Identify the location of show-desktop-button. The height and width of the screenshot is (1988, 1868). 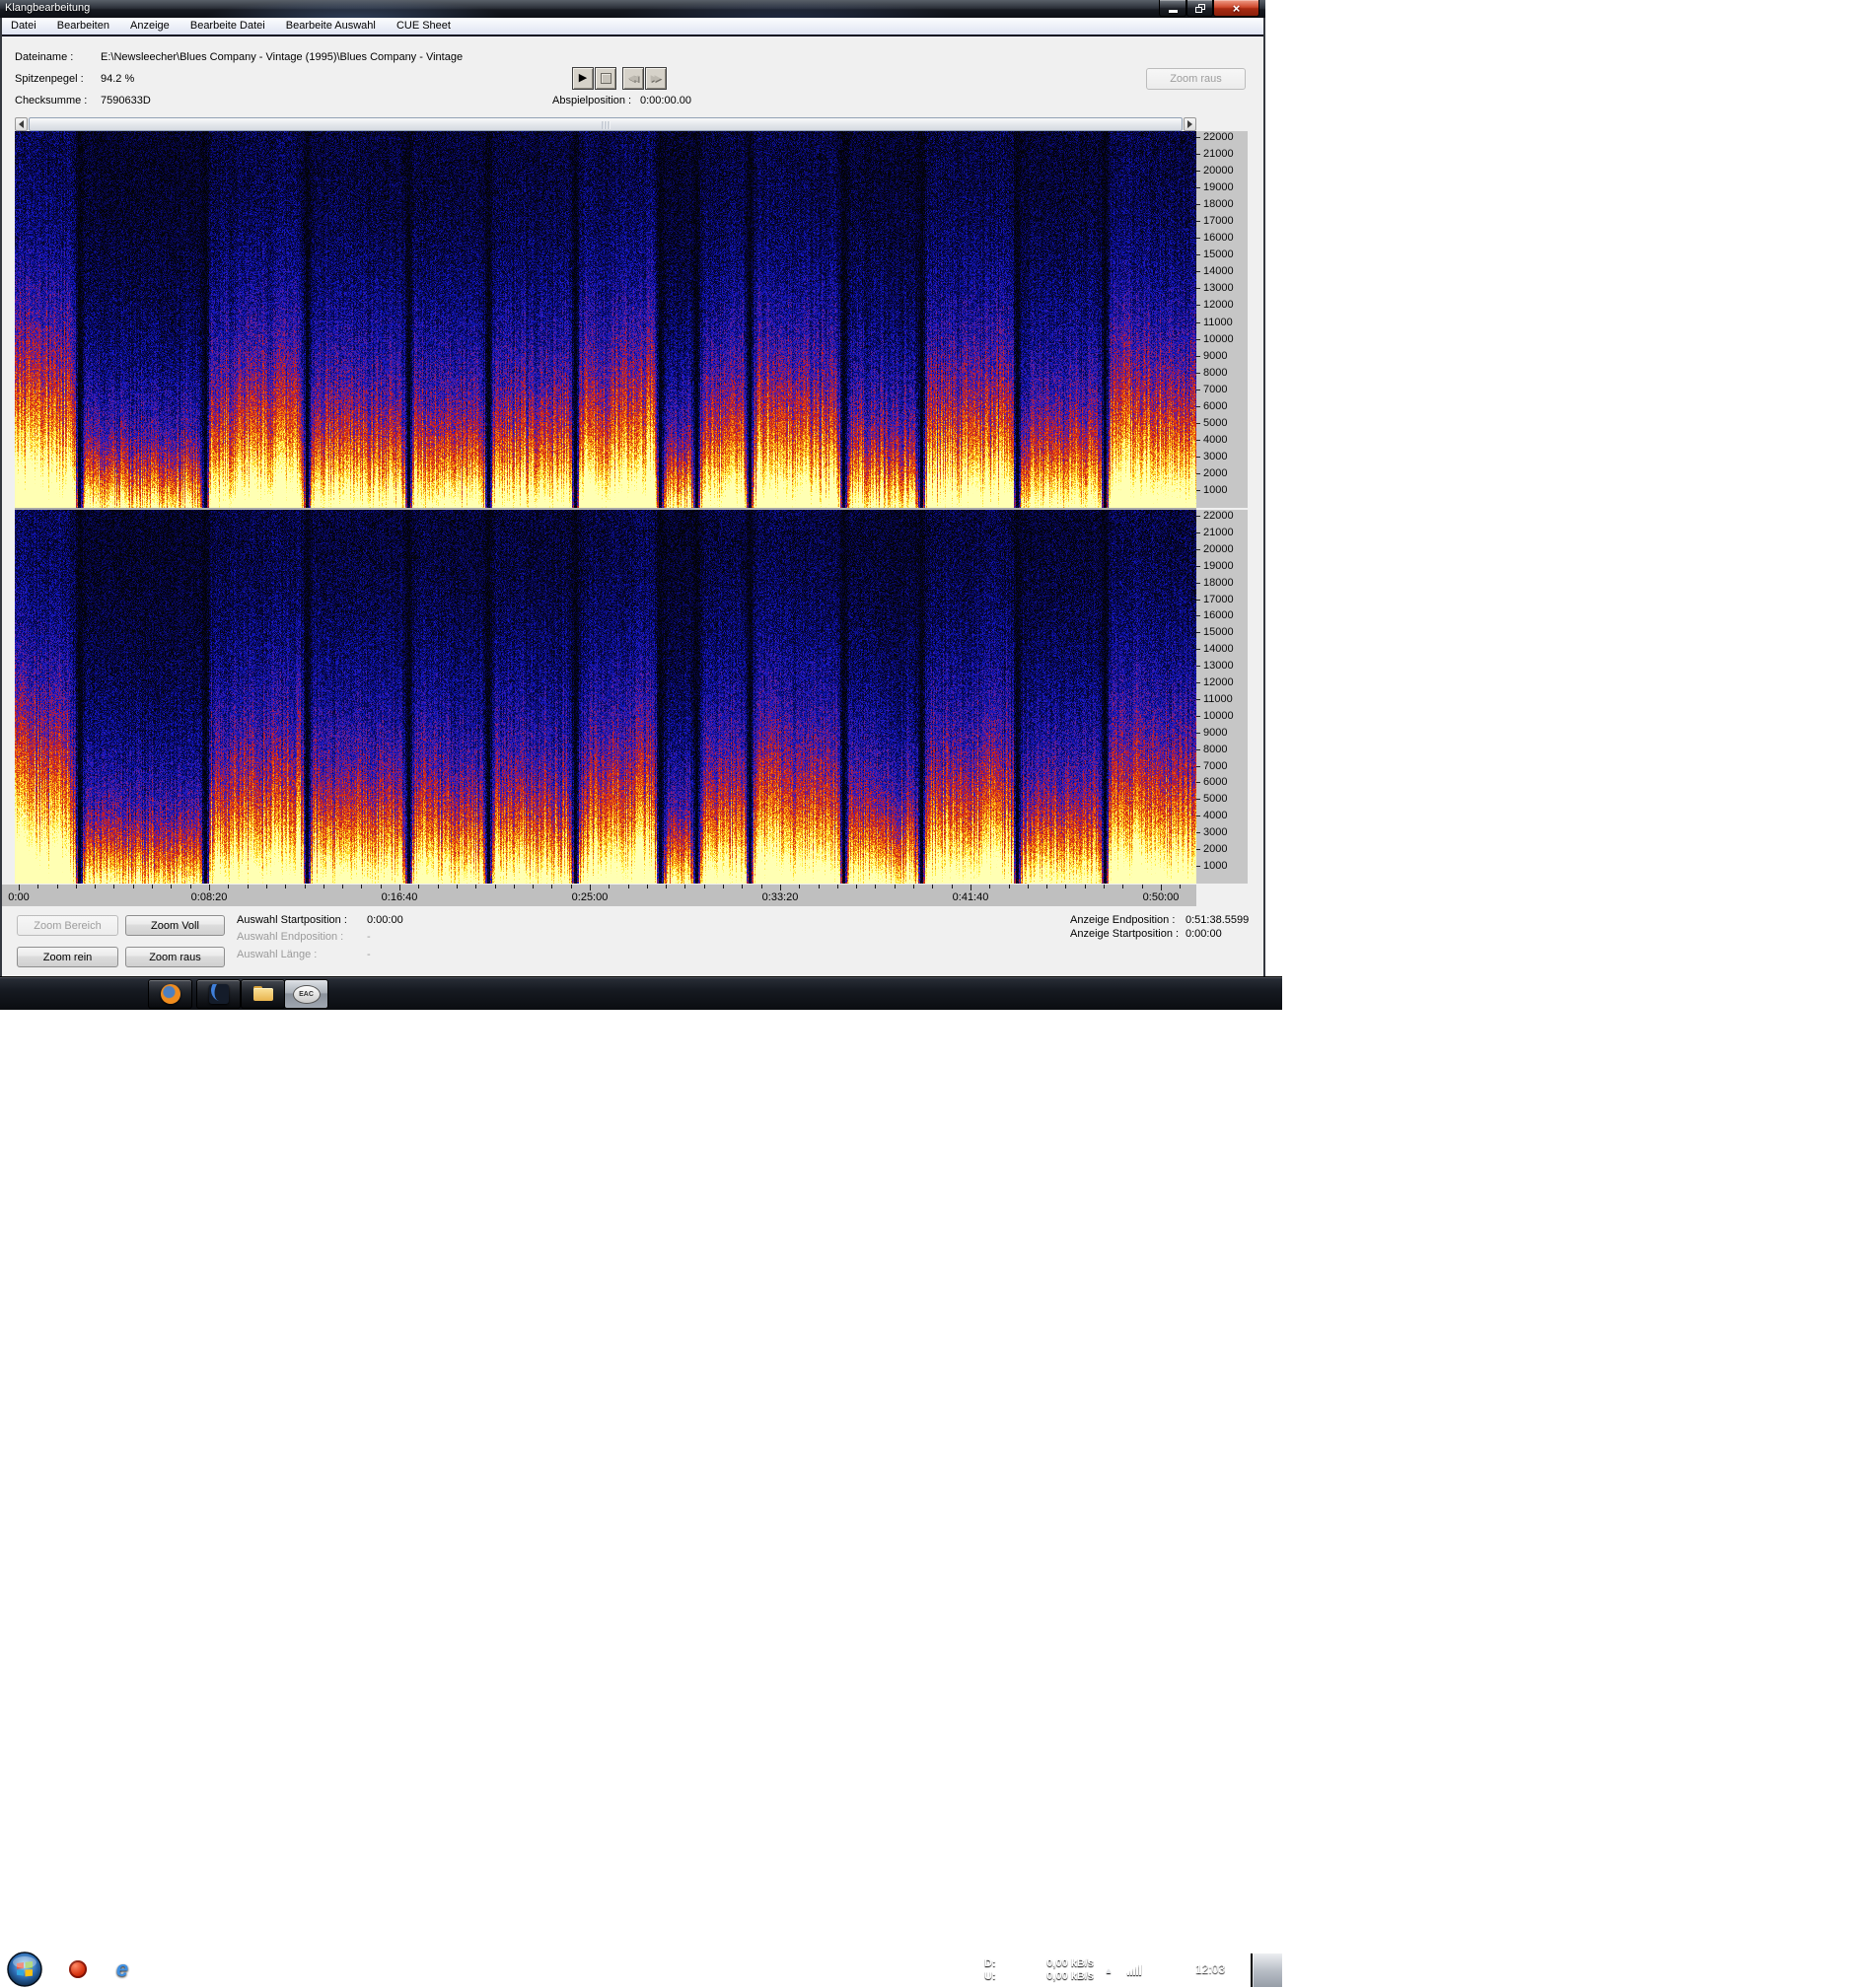
(1266, 1970).